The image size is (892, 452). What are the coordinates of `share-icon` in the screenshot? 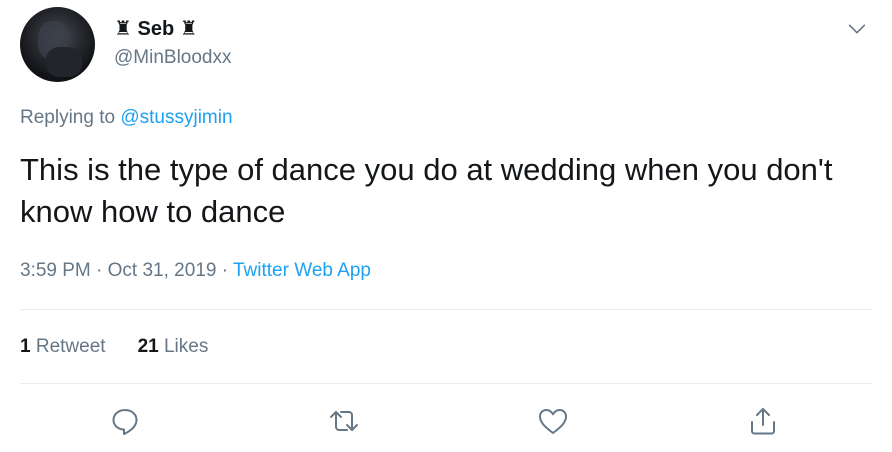 It's located at (763, 421).